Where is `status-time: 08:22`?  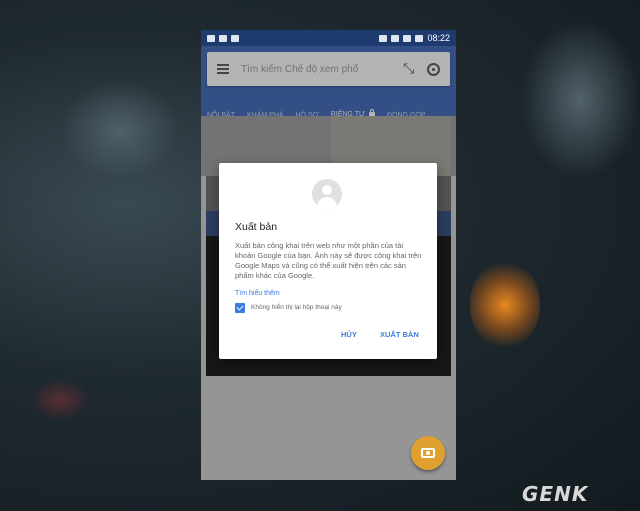 status-time: 08:22 is located at coordinates (438, 38).